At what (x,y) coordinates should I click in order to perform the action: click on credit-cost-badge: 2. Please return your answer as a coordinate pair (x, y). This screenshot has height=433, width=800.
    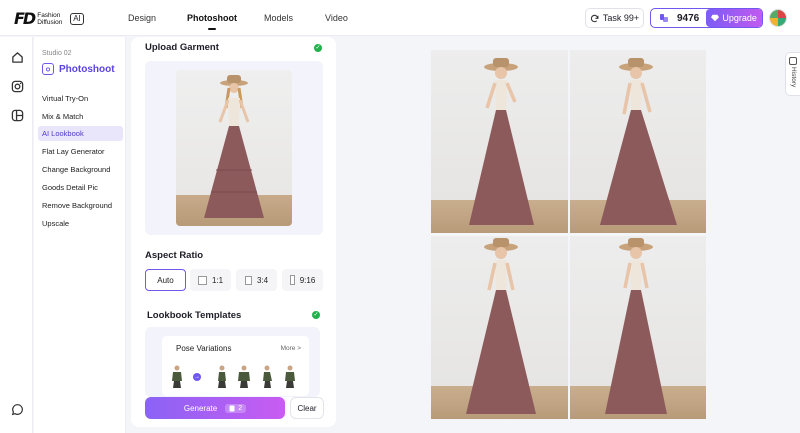
    Looking at the image, I should click on (236, 408).